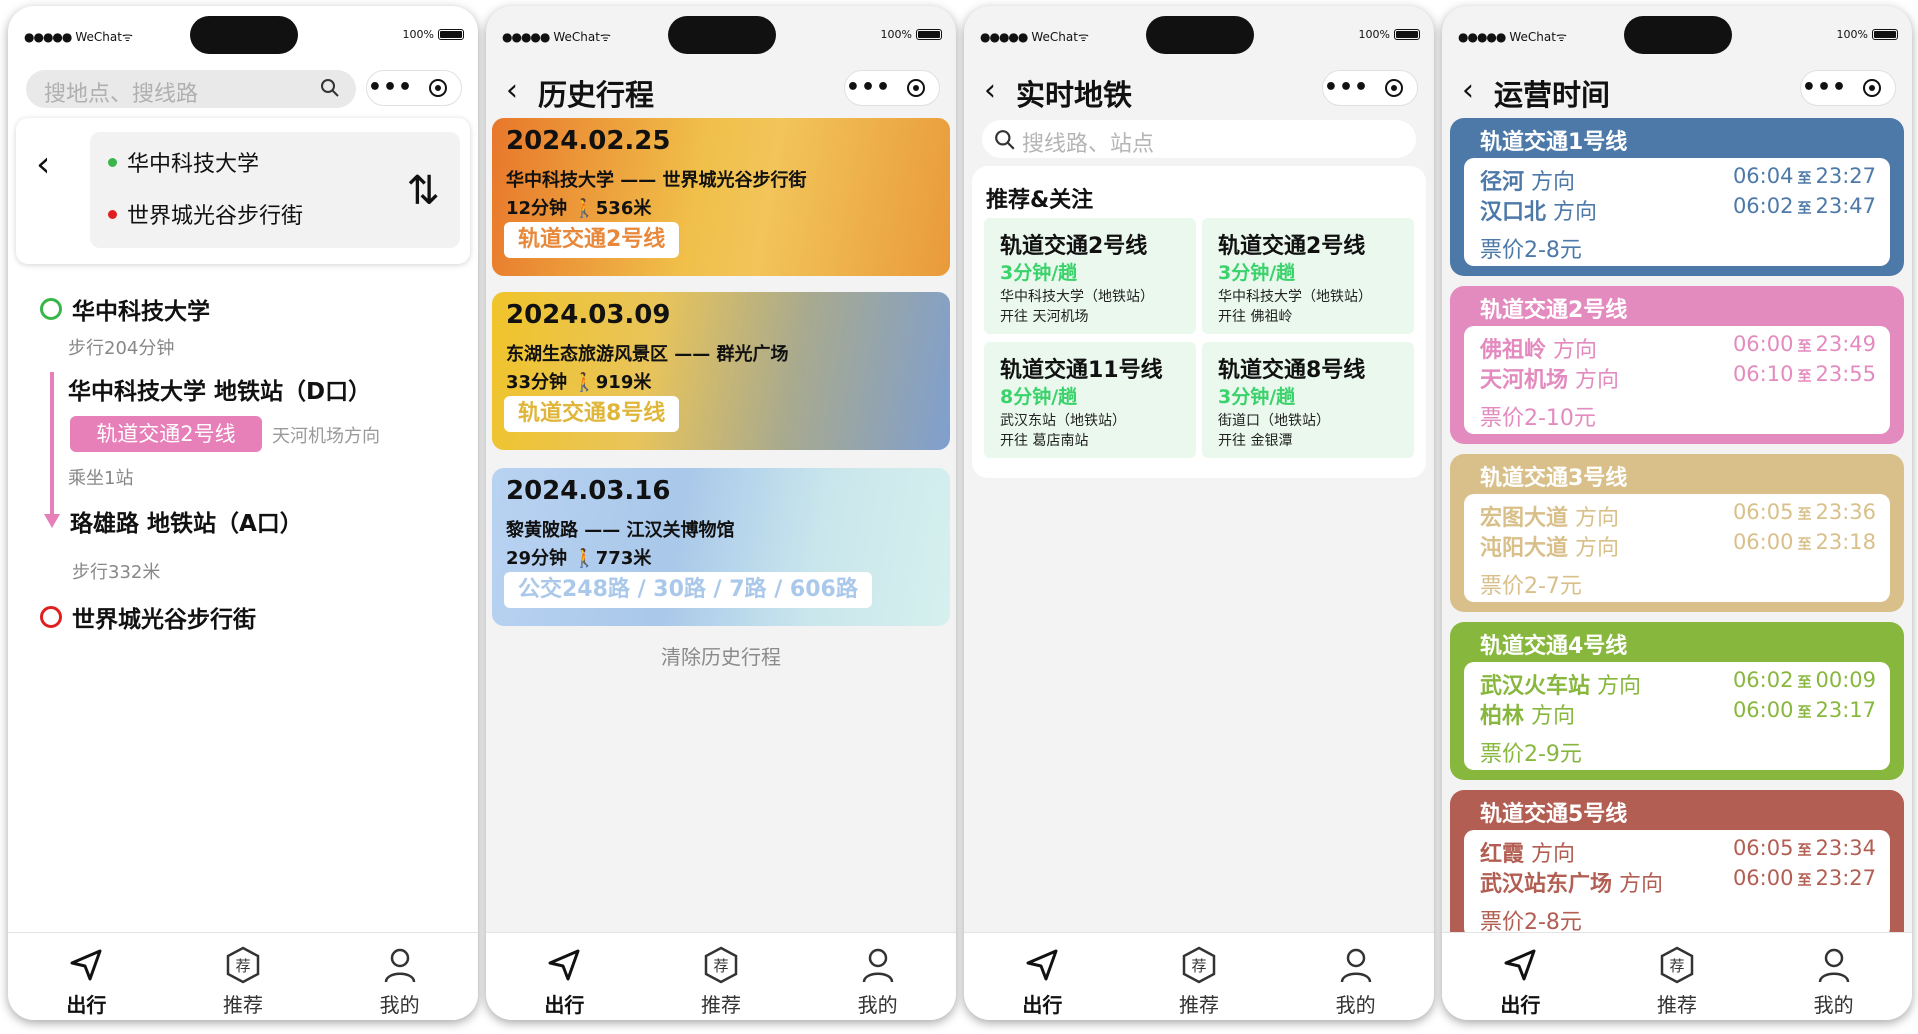 The height and width of the screenshot is (1034, 1918). Describe the element at coordinates (418, 34) in the screenshot. I see `battery-level: 100%` at that location.